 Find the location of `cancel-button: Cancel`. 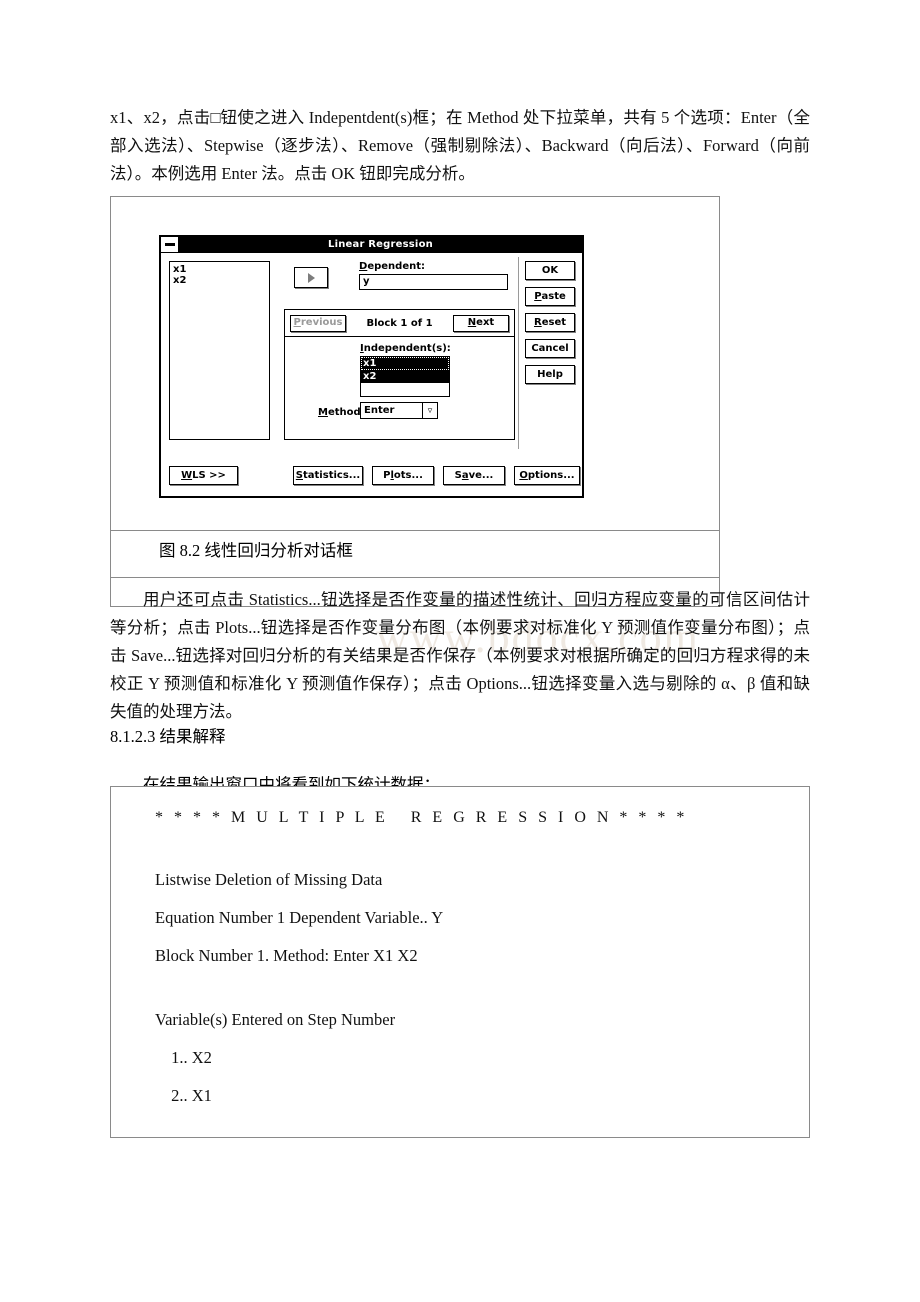

cancel-button: Cancel is located at coordinates (550, 348).